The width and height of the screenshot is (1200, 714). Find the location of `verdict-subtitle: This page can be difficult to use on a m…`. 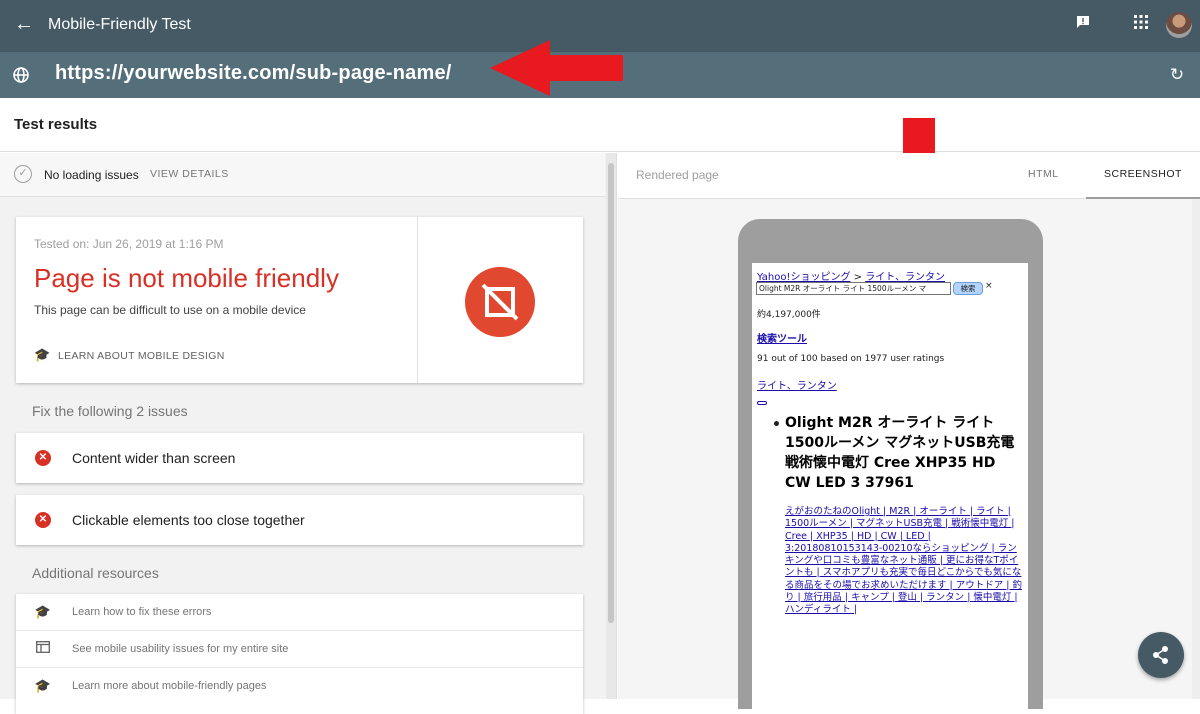

verdict-subtitle: This page can be difficult to use on a m… is located at coordinates (170, 310).